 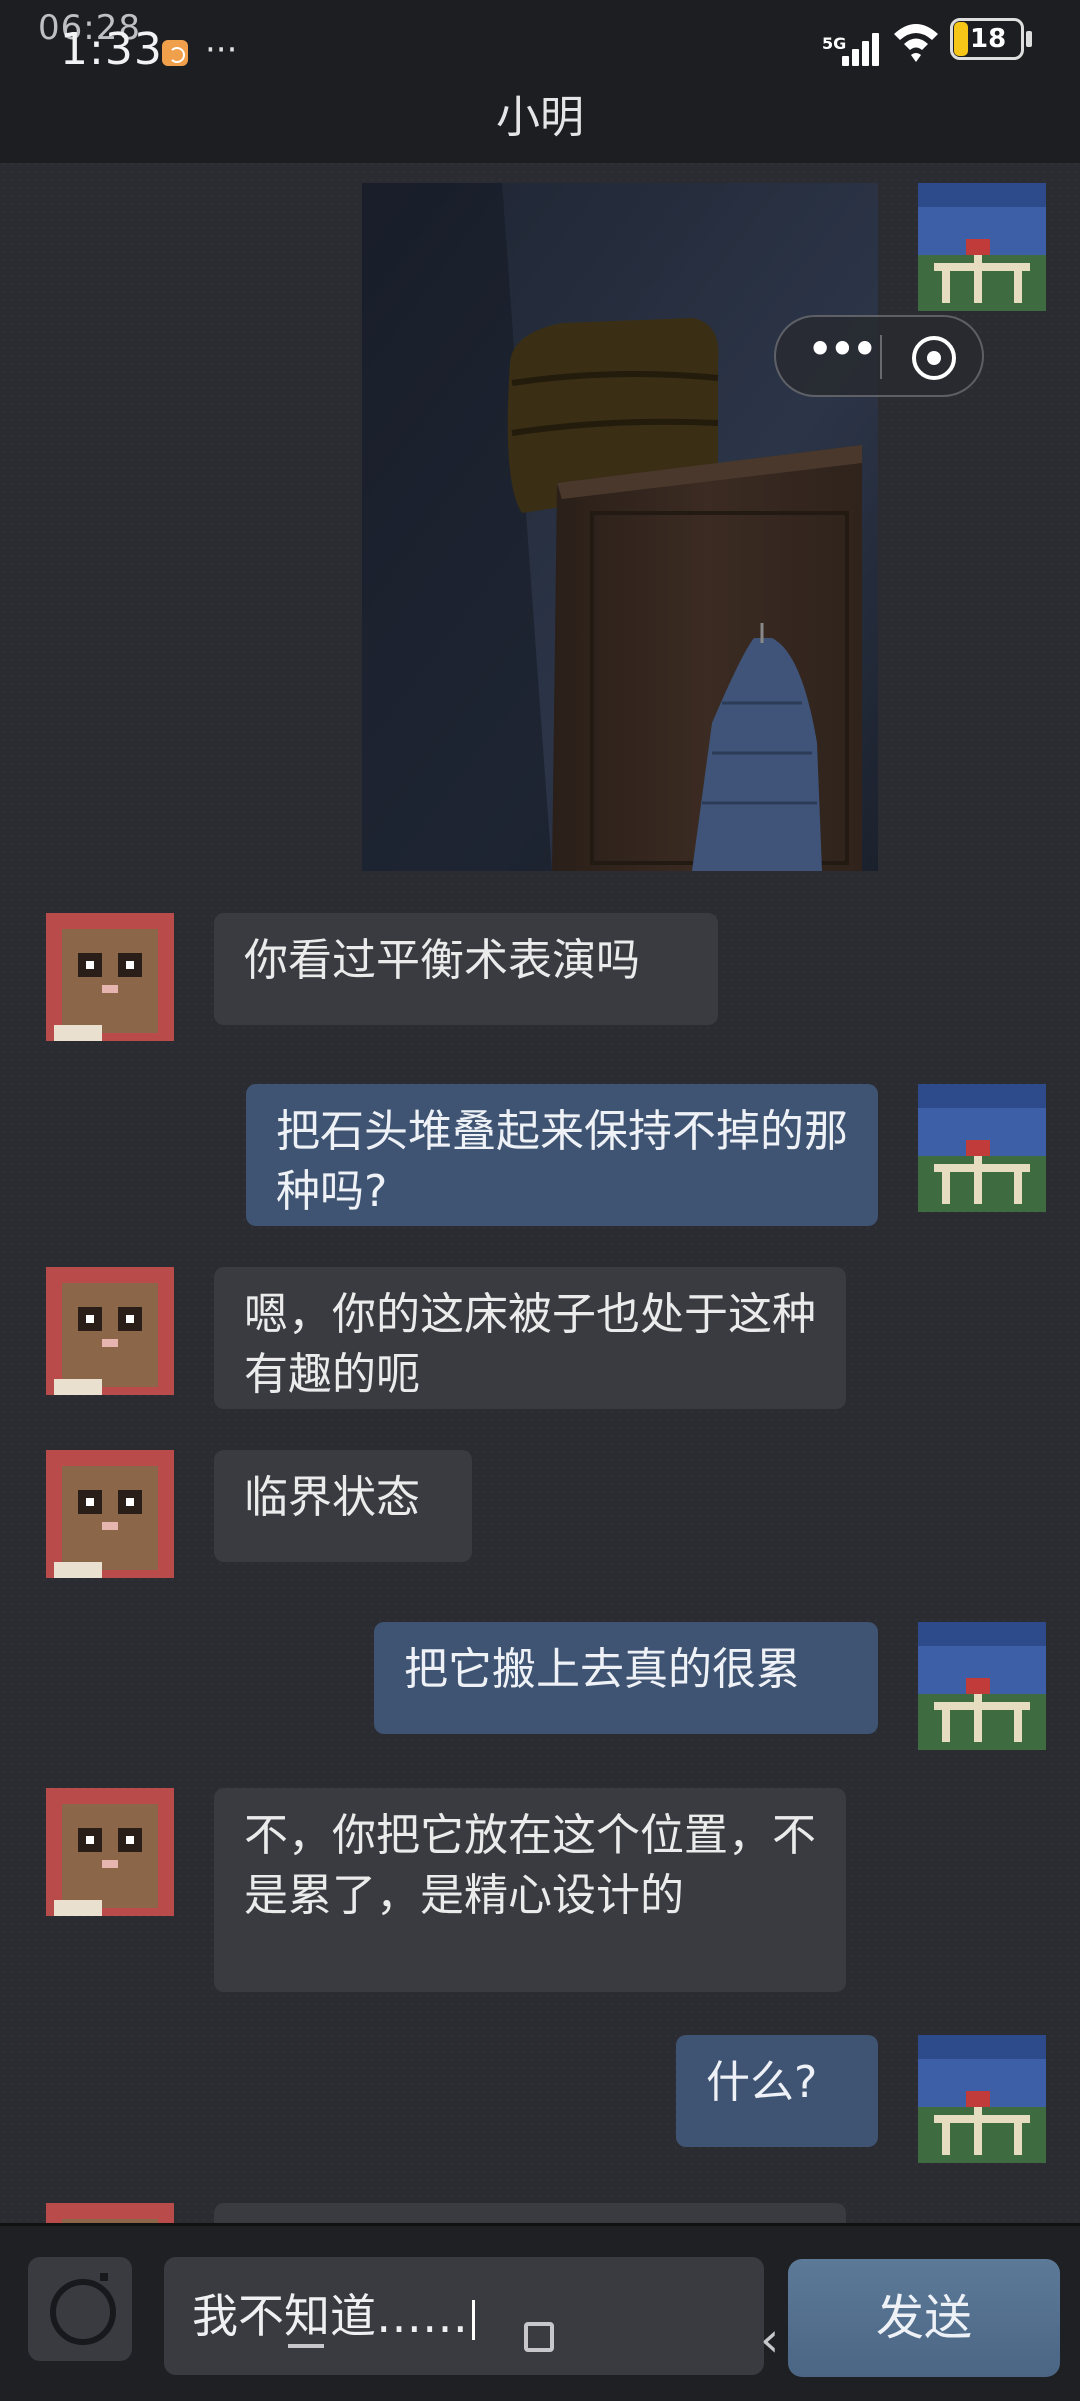 I want to click on message-bubble: 把它搬上去真的很累, so click(x=626, y=1678).